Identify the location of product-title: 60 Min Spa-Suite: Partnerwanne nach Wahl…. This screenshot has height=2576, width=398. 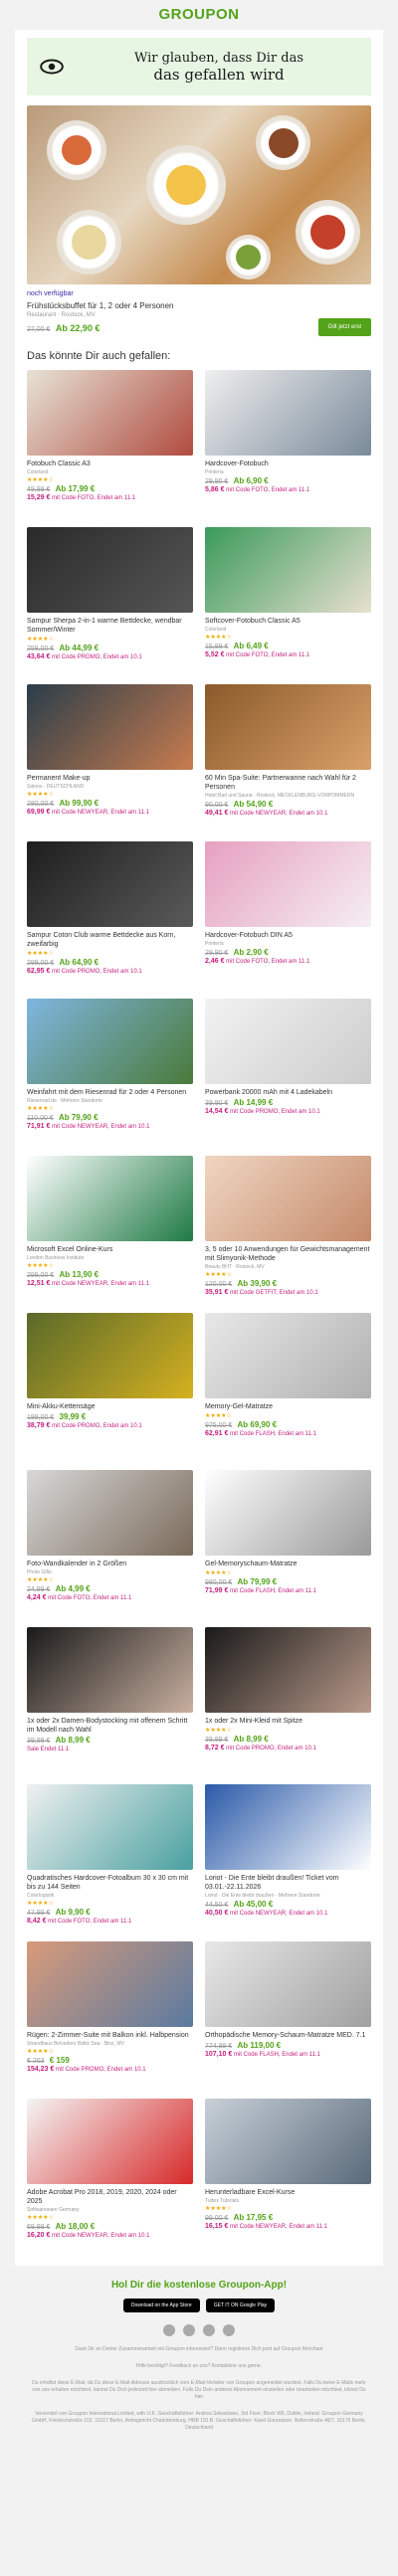
(288, 783).